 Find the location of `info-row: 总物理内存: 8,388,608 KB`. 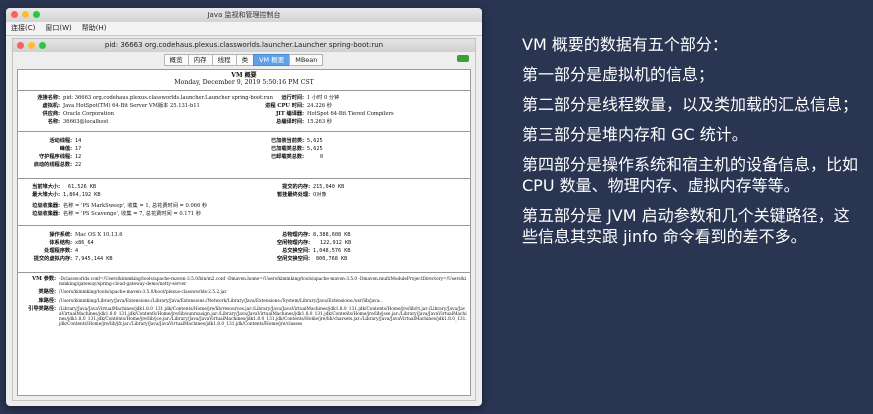

info-row: 总物理内存: 8,388,608 KB is located at coordinates (316, 235).